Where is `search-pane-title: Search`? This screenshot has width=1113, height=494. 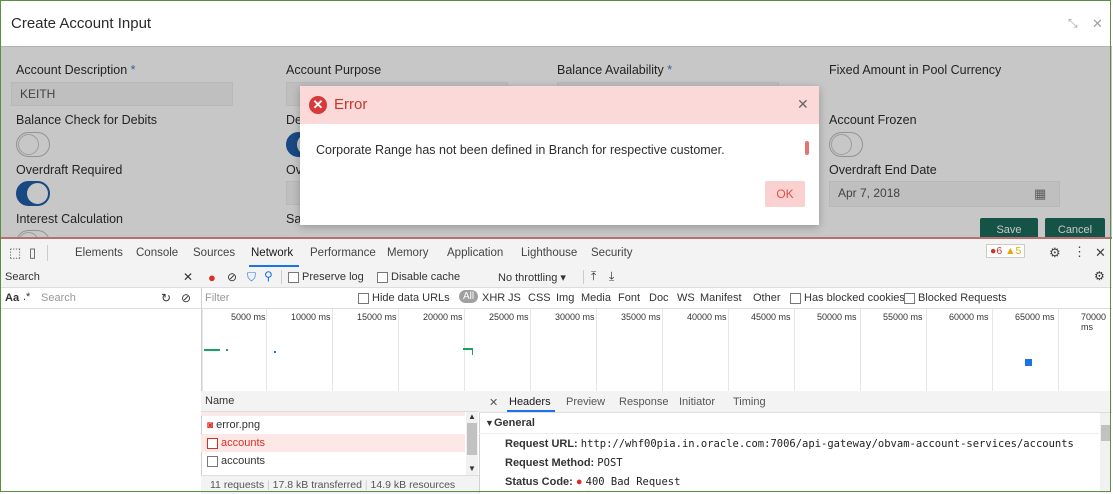 search-pane-title: Search is located at coordinates (22, 277).